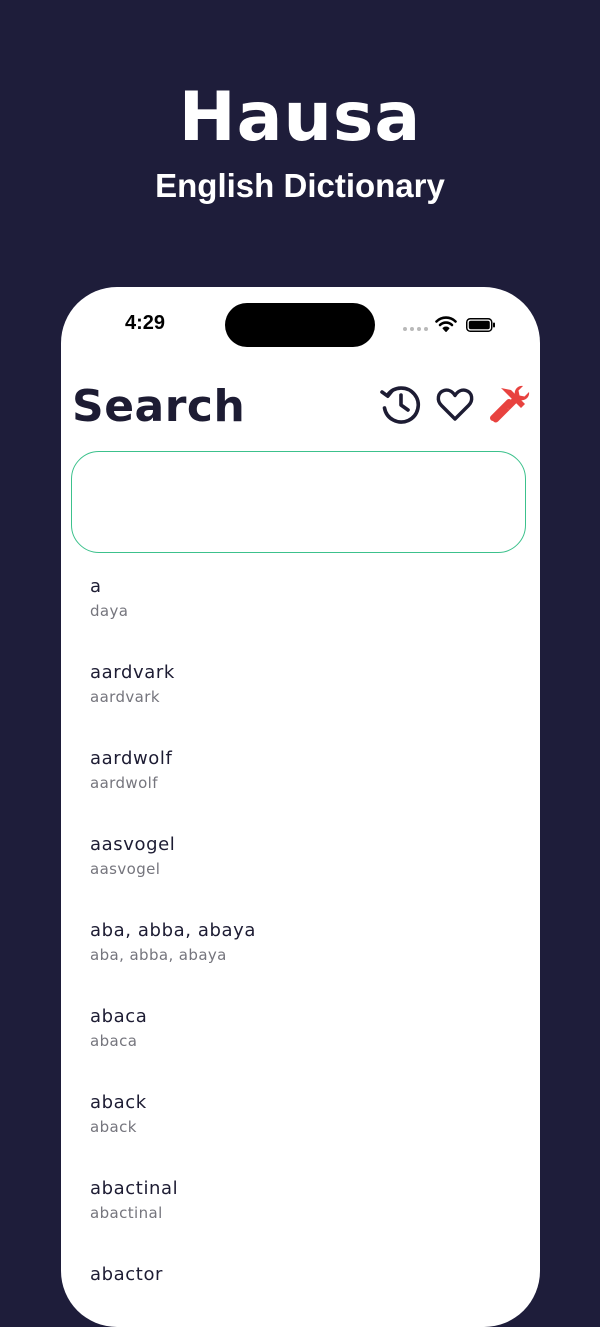 The height and width of the screenshot is (1327, 600). Describe the element at coordinates (127, 1274) in the screenshot. I see `entry-word: abactor` at that location.